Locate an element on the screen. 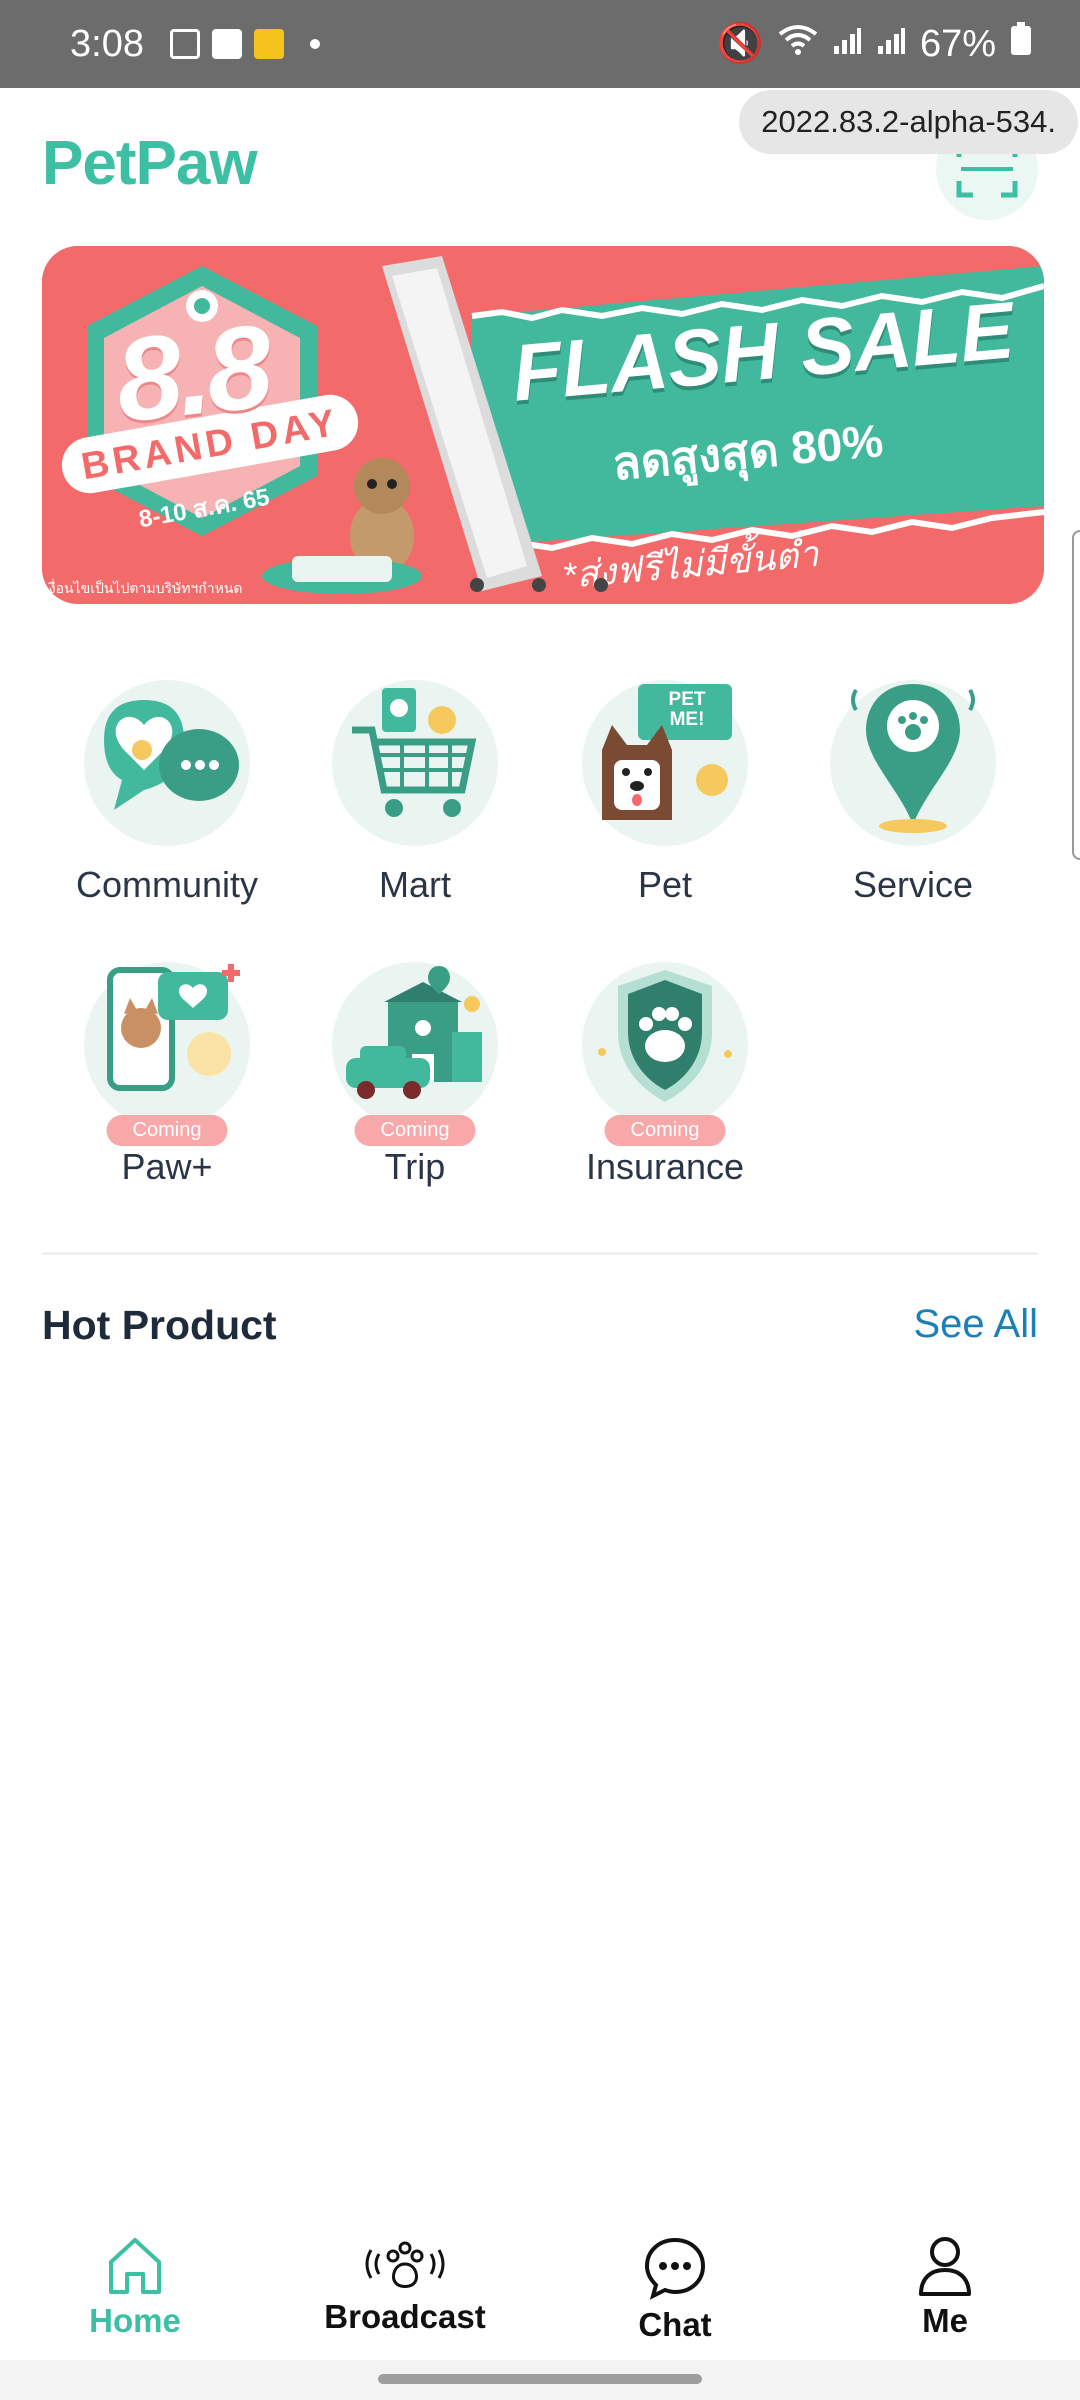 The image size is (1080, 2400). home-gesture-handle is located at coordinates (540, 2379).